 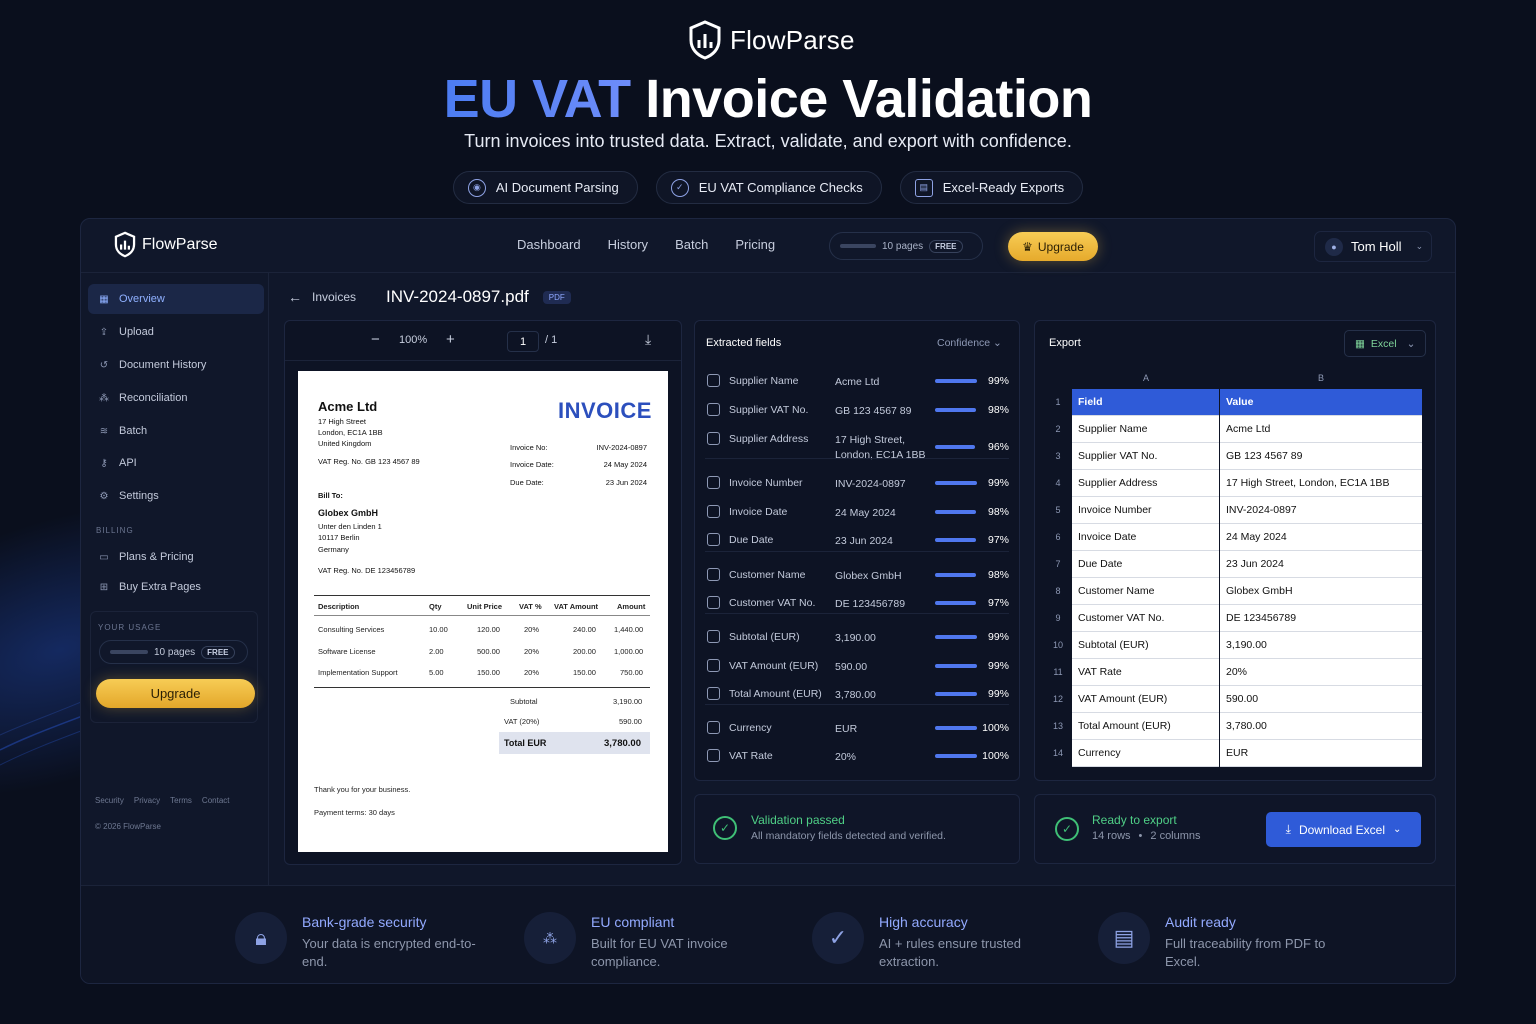 I want to click on sheet-cell: 24 May 2024, so click(x=1321, y=537).